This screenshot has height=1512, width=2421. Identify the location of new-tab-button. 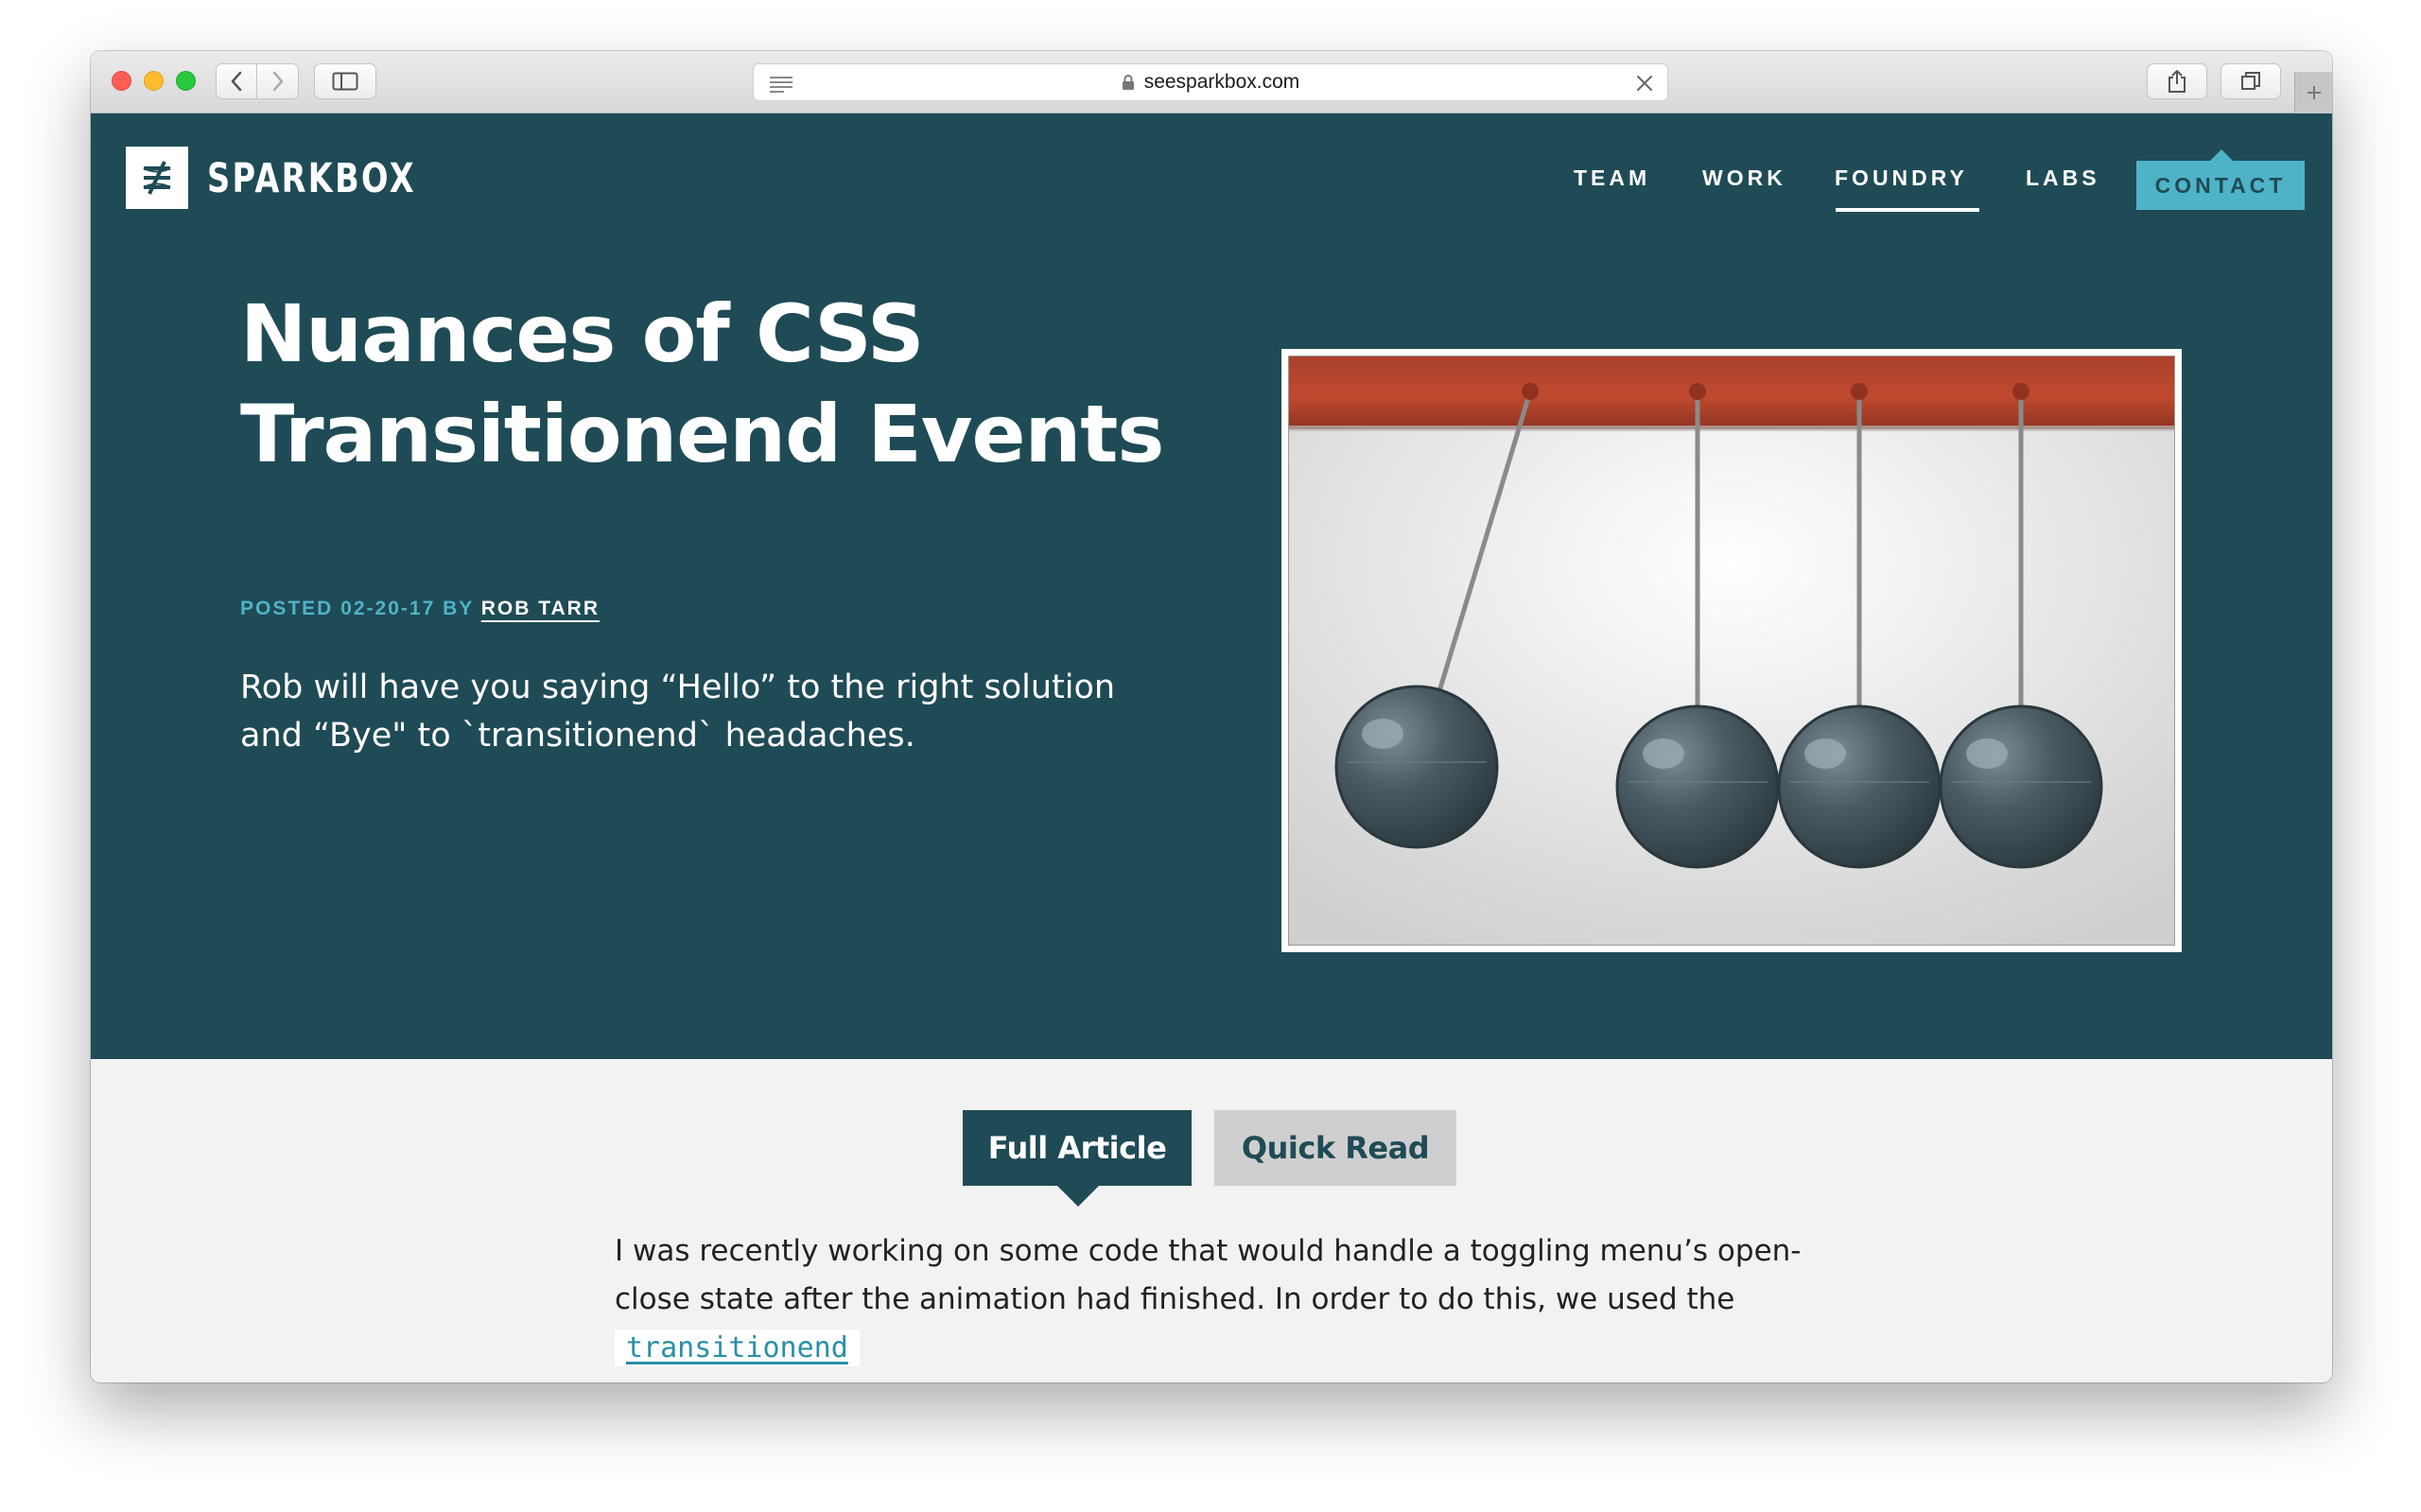
(2313, 92).